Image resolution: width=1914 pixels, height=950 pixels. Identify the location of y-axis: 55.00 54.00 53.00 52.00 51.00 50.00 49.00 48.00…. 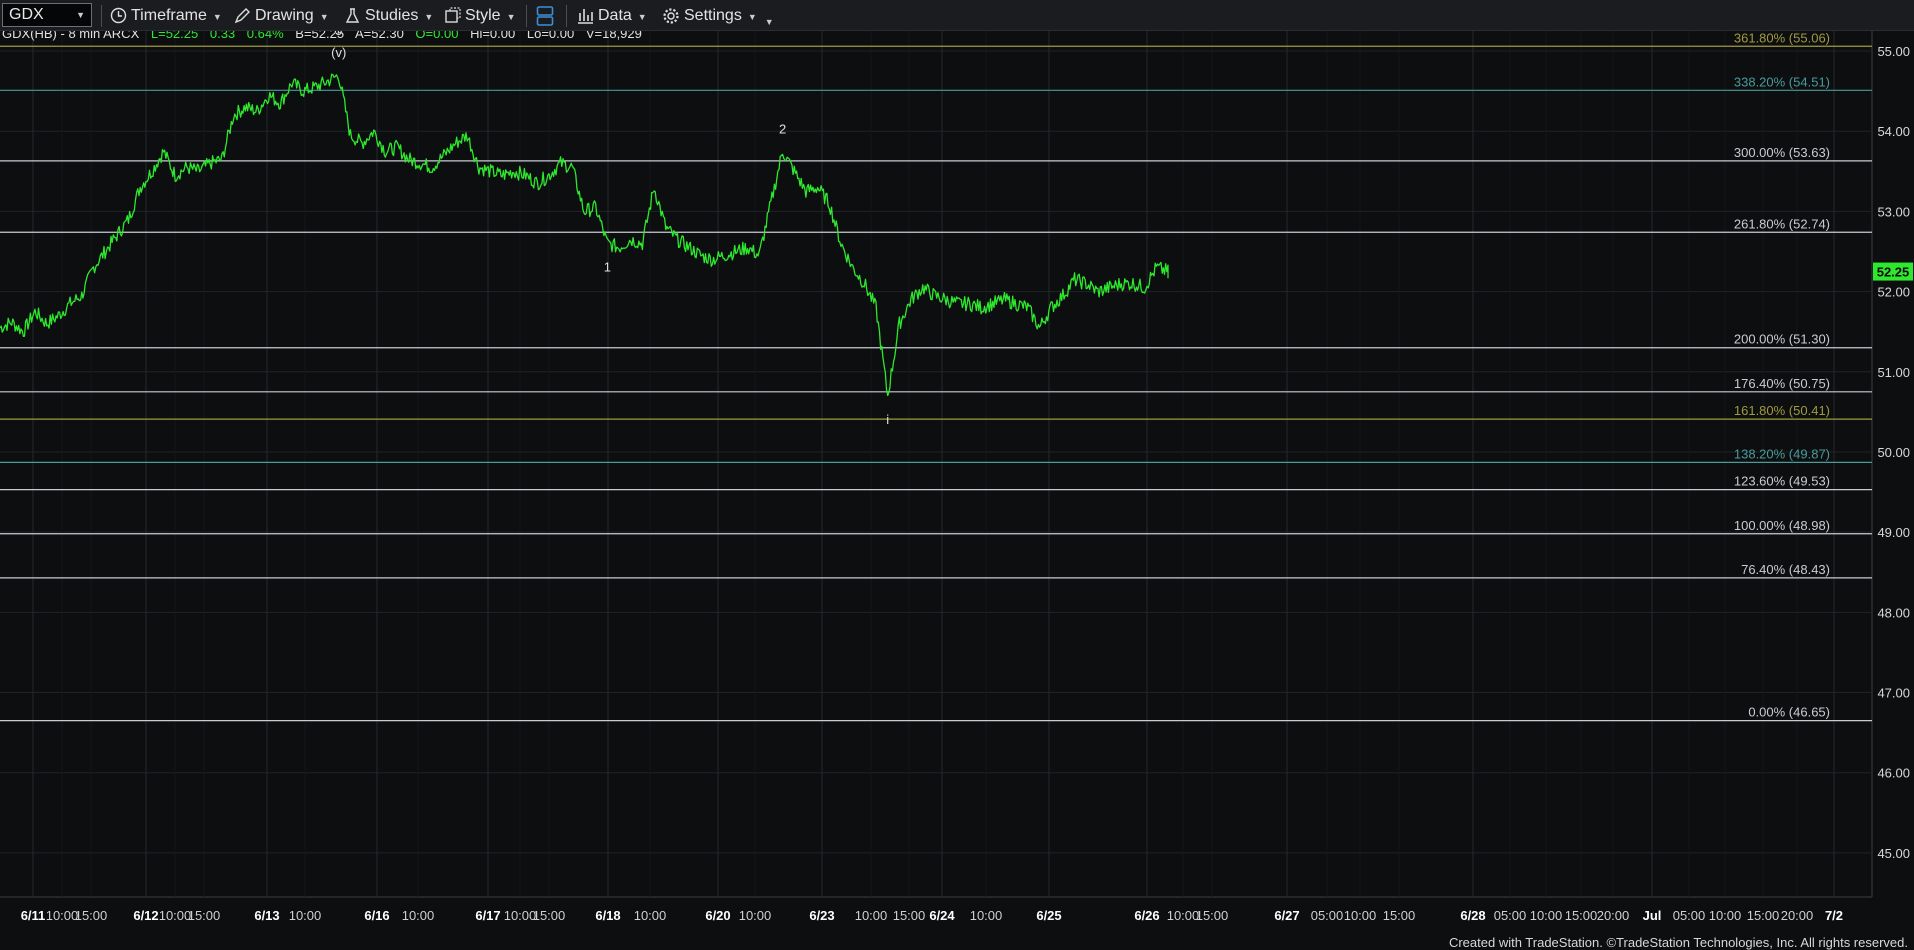
(1893, 452).